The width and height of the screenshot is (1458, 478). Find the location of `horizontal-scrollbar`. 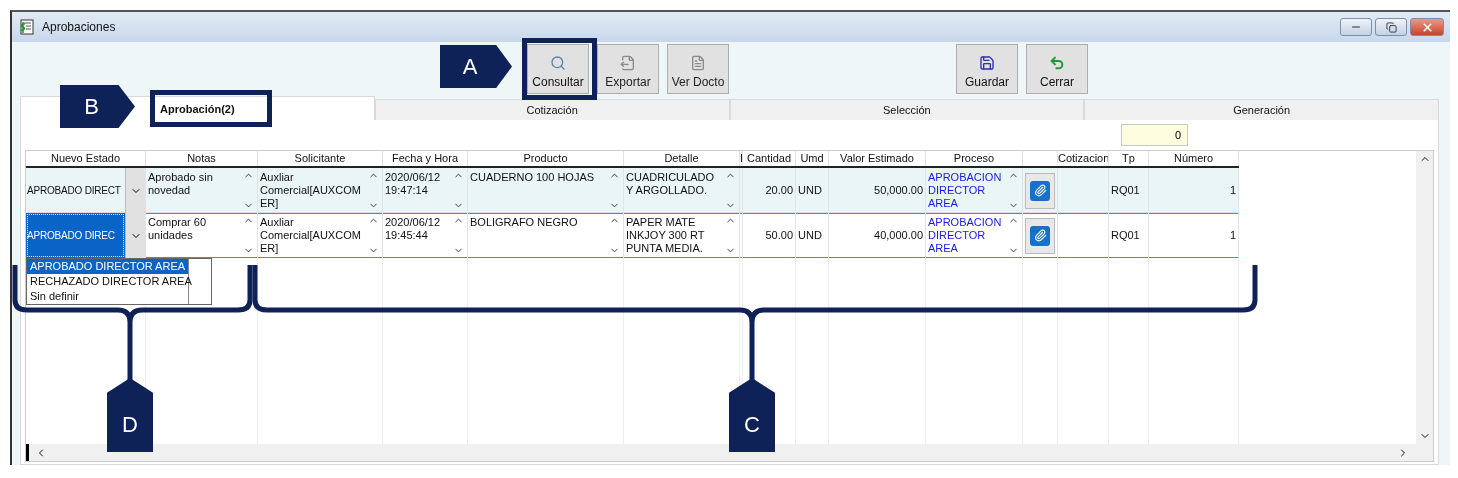

horizontal-scrollbar is located at coordinates (729, 452).